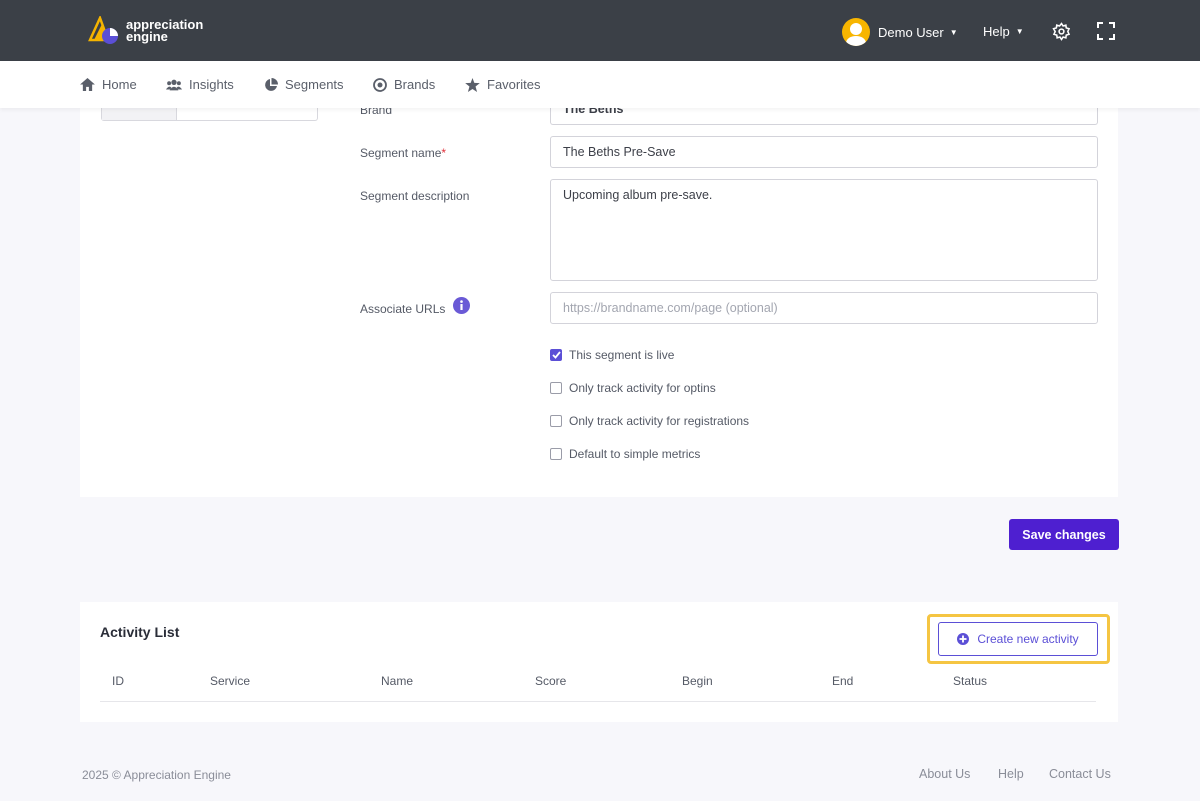  Describe the element at coordinates (842, 681) in the screenshot. I see `column-header-end: End` at that location.